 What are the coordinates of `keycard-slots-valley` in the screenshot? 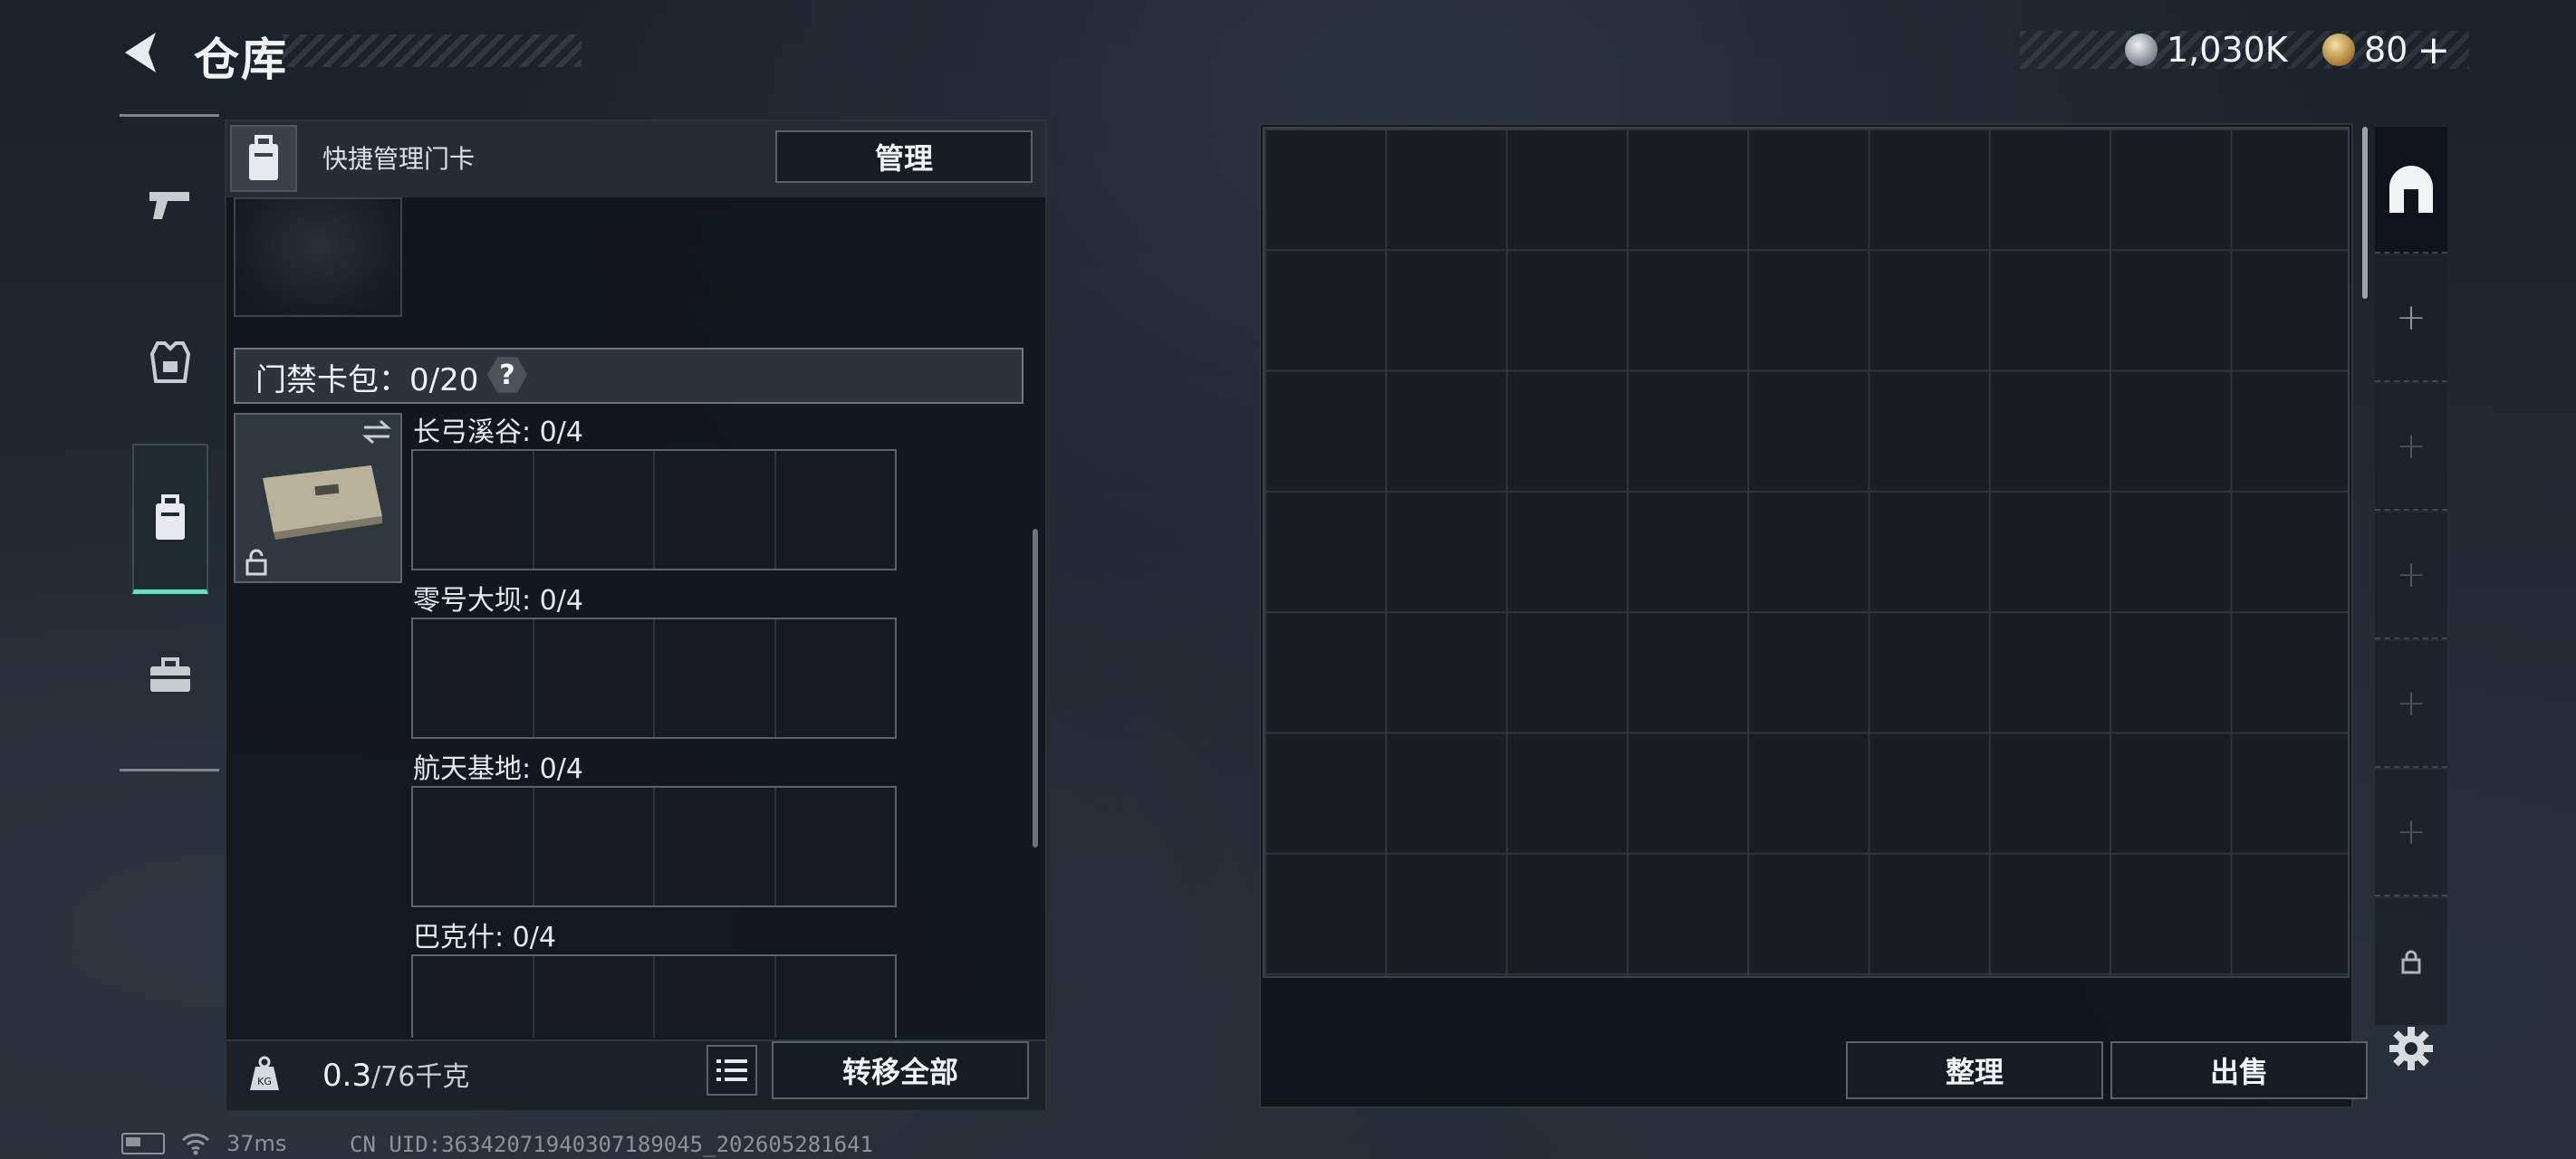 It's located at (654, 509).